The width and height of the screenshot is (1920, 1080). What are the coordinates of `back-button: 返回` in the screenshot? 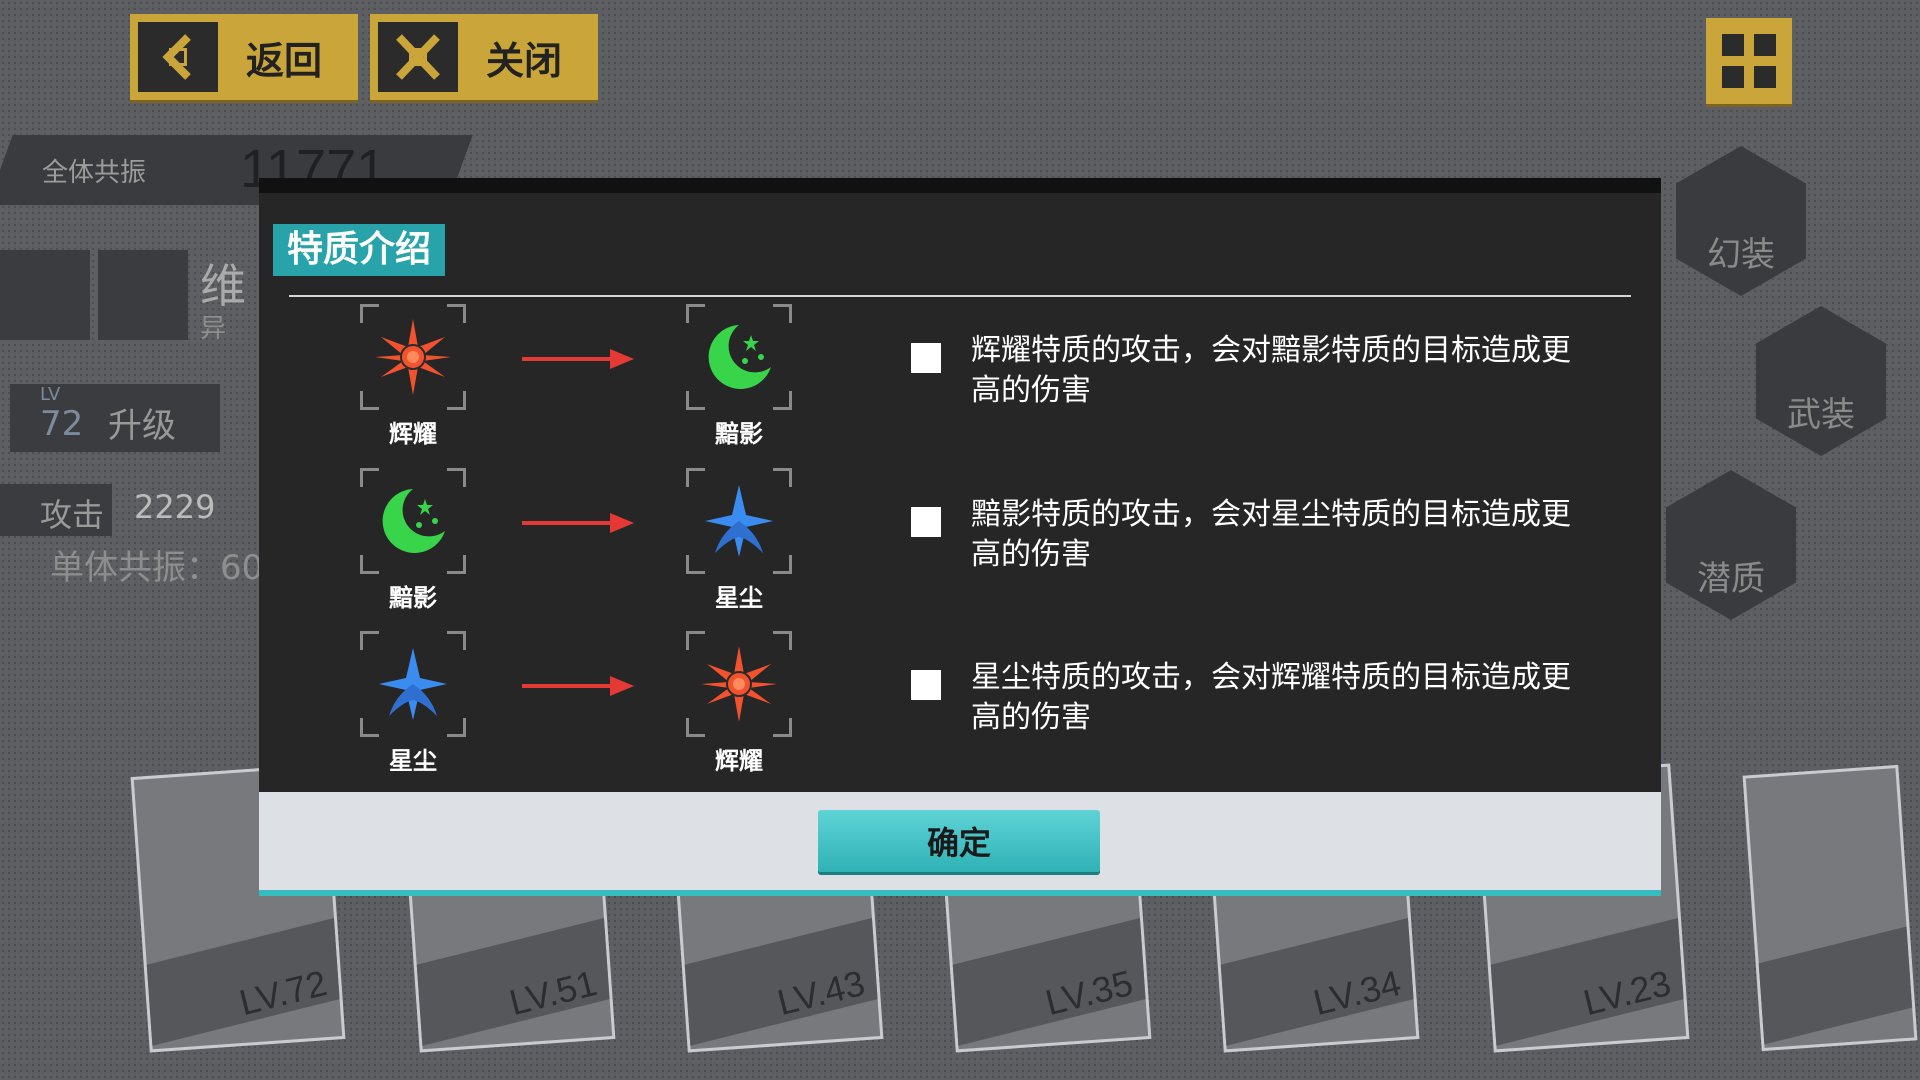 It's located at (244, 57).